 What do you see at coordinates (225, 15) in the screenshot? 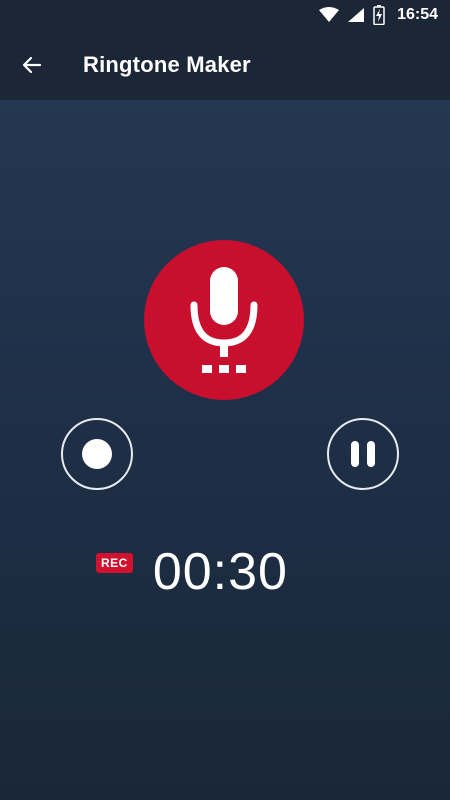
I see `status-bar: 16:54` at bounding box center [225, 15].